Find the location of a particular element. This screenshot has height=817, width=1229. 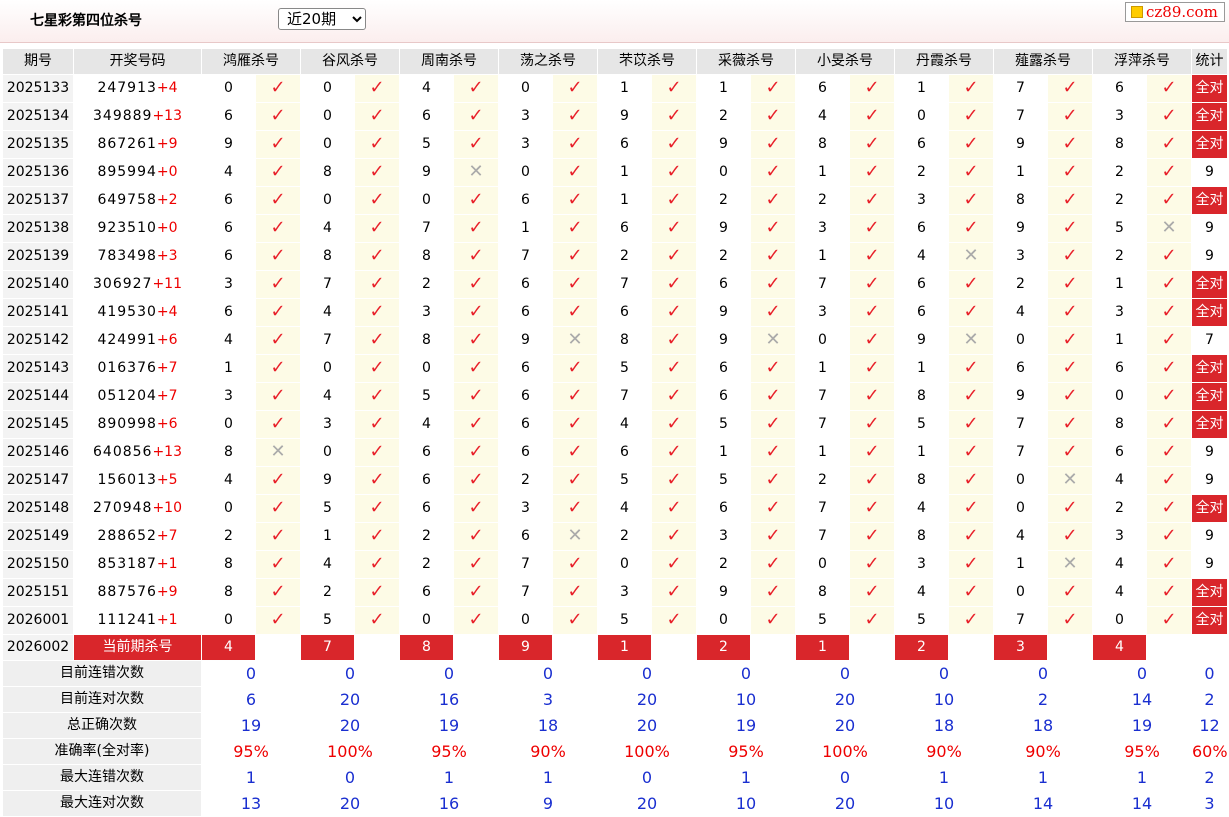

summary-value: 60% is located at coordinates (1209, 751).